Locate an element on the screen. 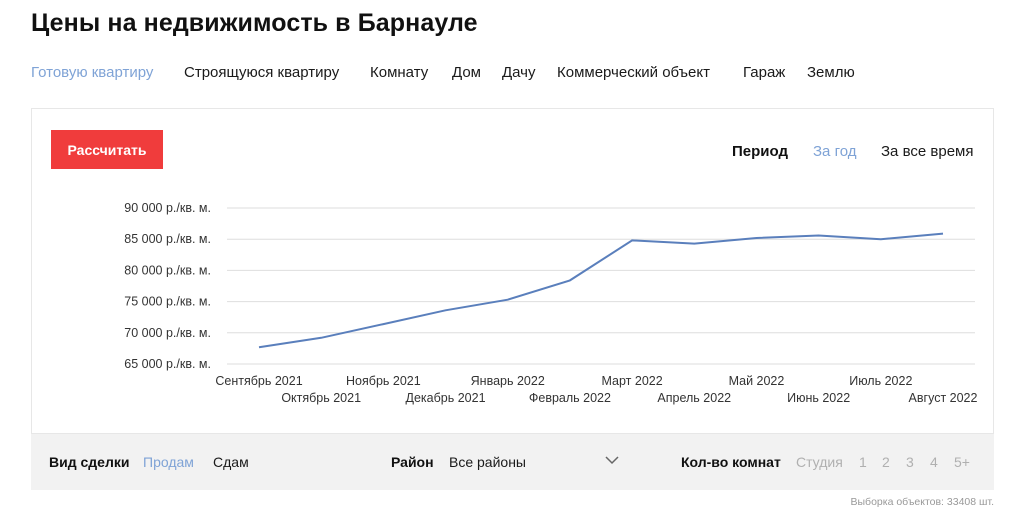 The image size is (1024, 524). y-tick-label: 90 000 р./кв. м. is located at coordinates (167, 208).